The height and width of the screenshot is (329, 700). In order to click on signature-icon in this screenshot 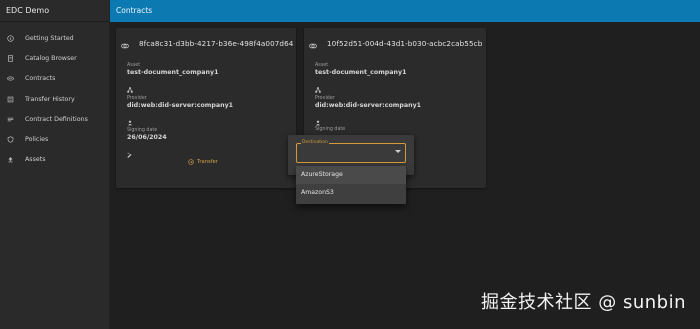, I will do `click(147, 152)`.